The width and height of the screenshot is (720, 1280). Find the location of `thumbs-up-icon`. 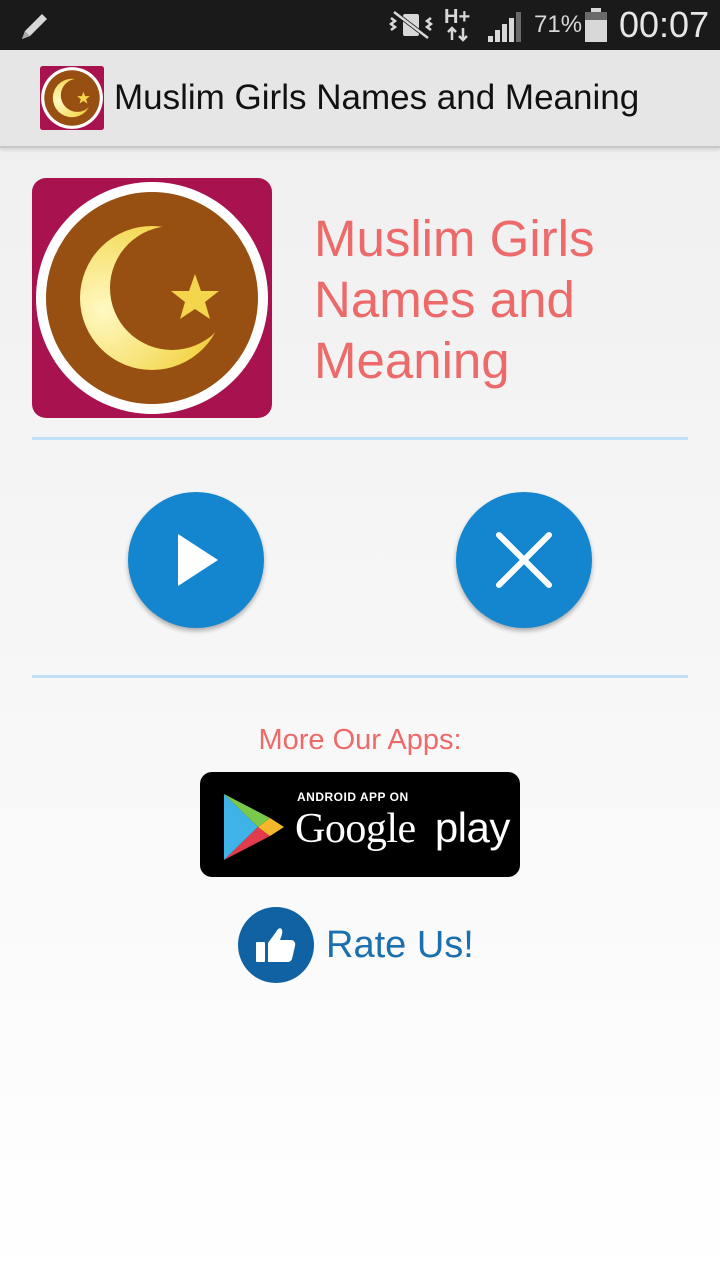

thumbs-up-icon is located at coordinates (276, 945).